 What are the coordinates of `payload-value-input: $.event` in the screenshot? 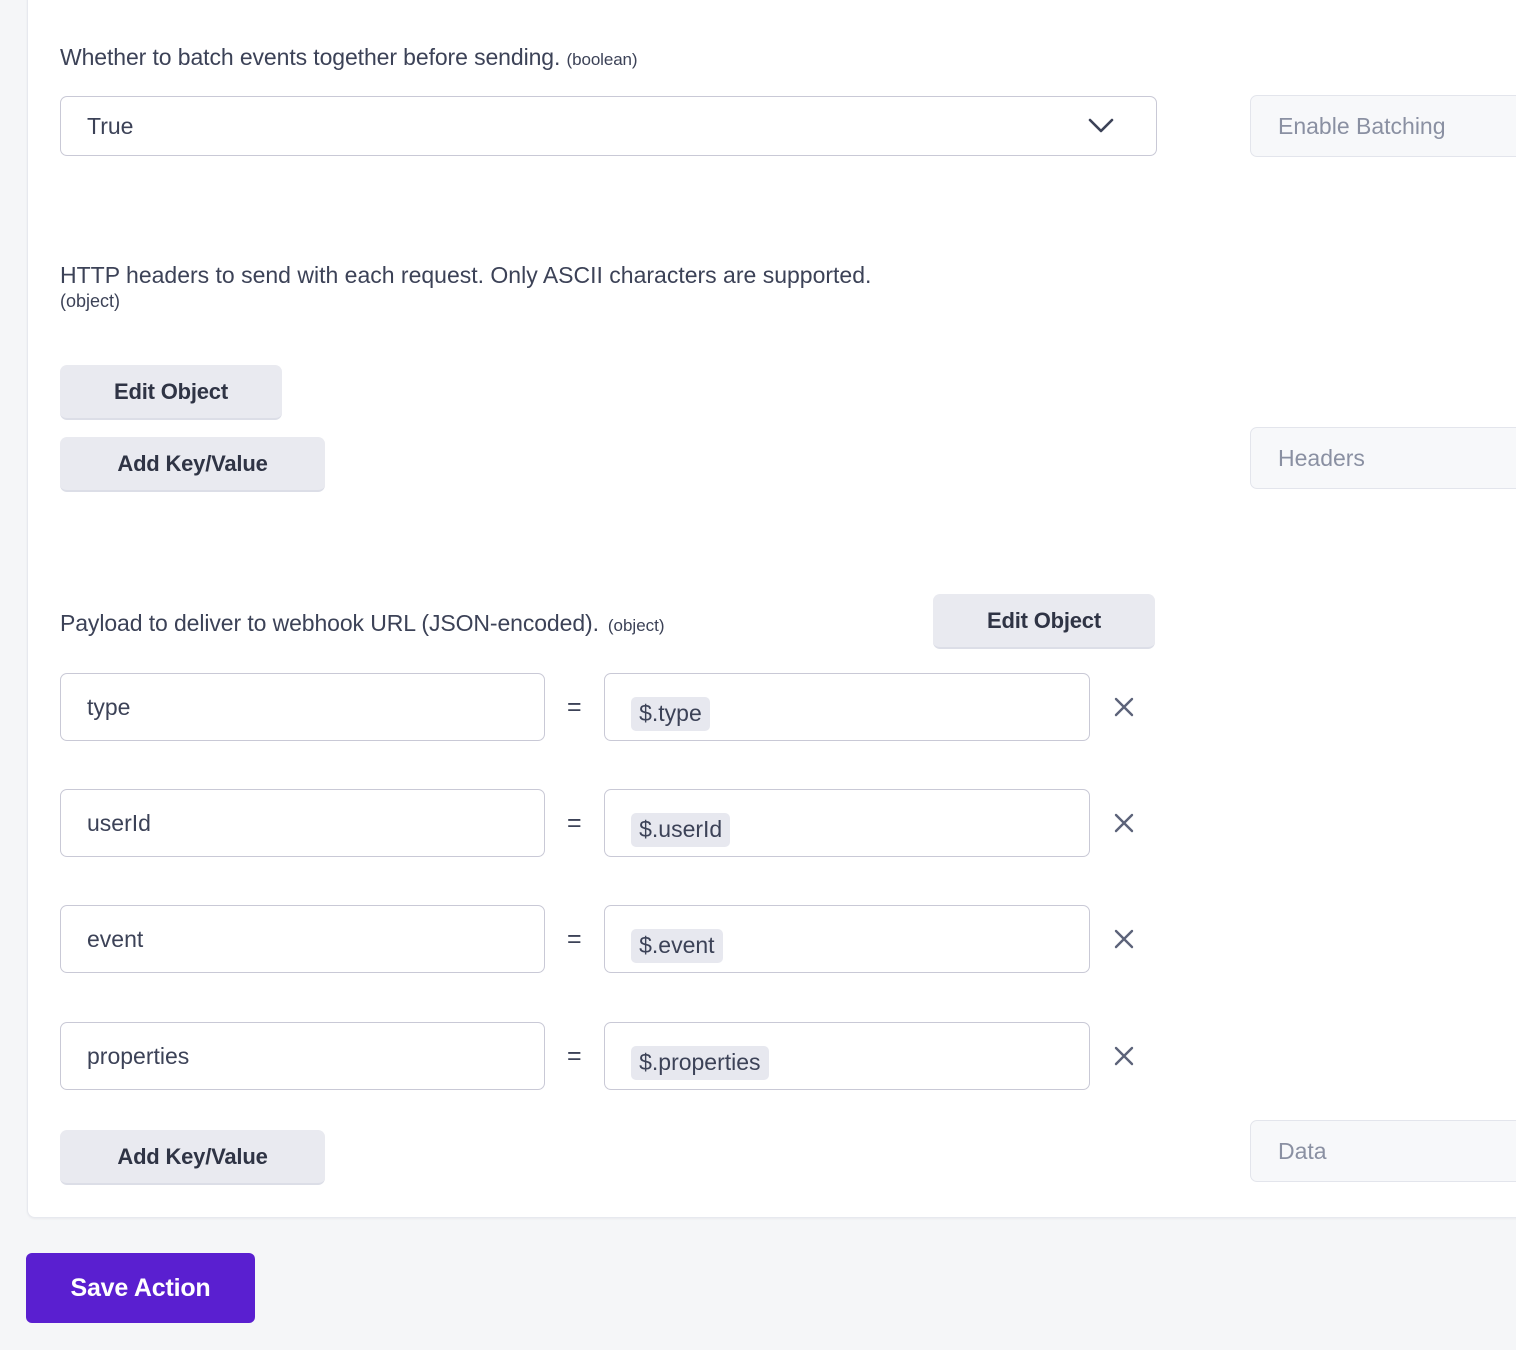 It's located at (847, 939).